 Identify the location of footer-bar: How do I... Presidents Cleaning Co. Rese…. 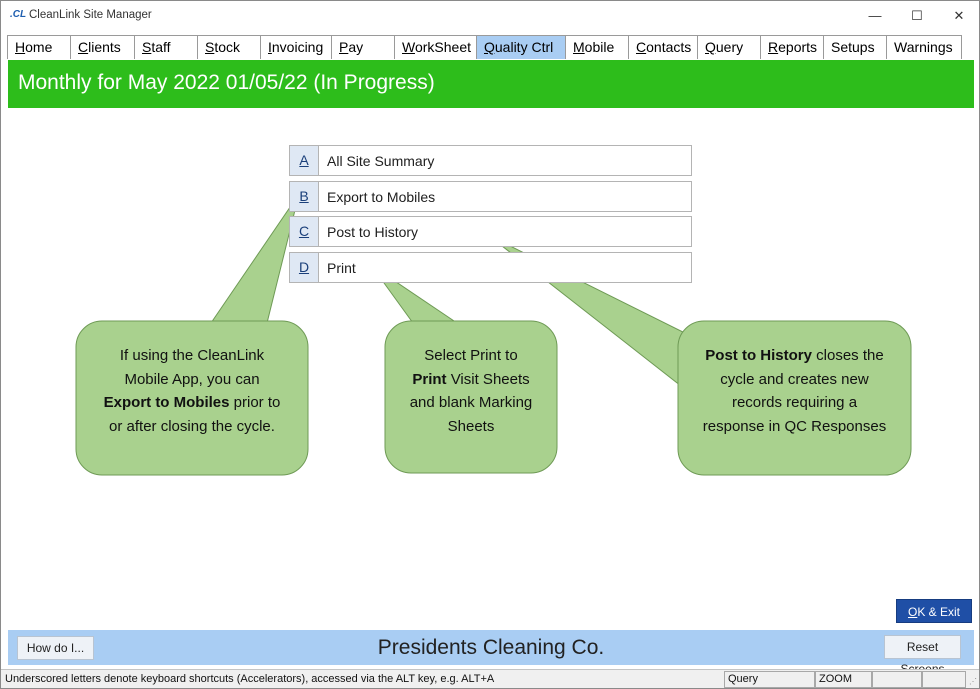
(491, 653).